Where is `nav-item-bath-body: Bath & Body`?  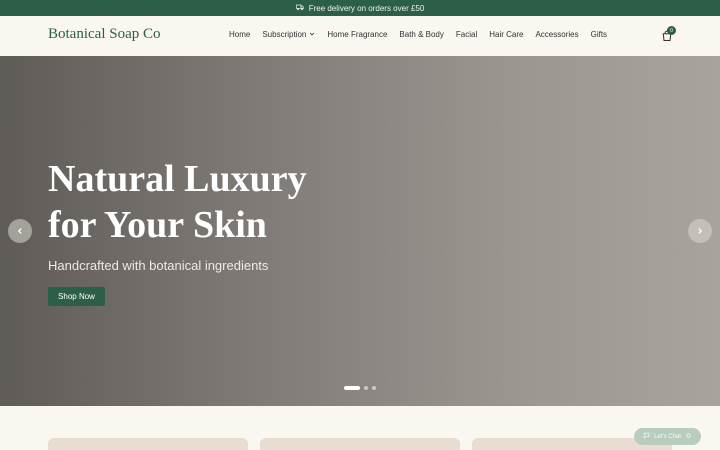
nav-item-bath-body: Bath & Body is located at coordinates (421, 34).